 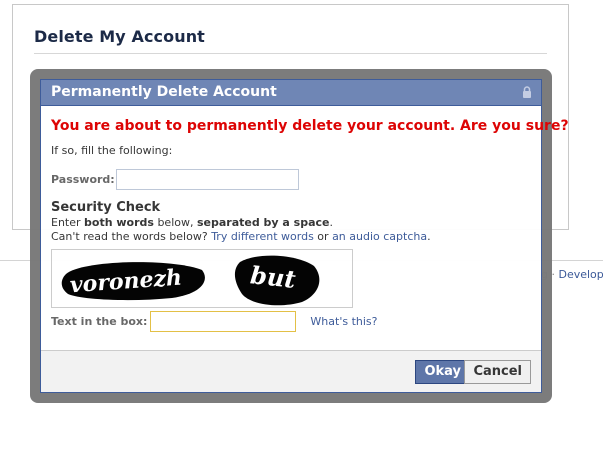 I want to click on password-label: Password:, so click(x=83, y=179).